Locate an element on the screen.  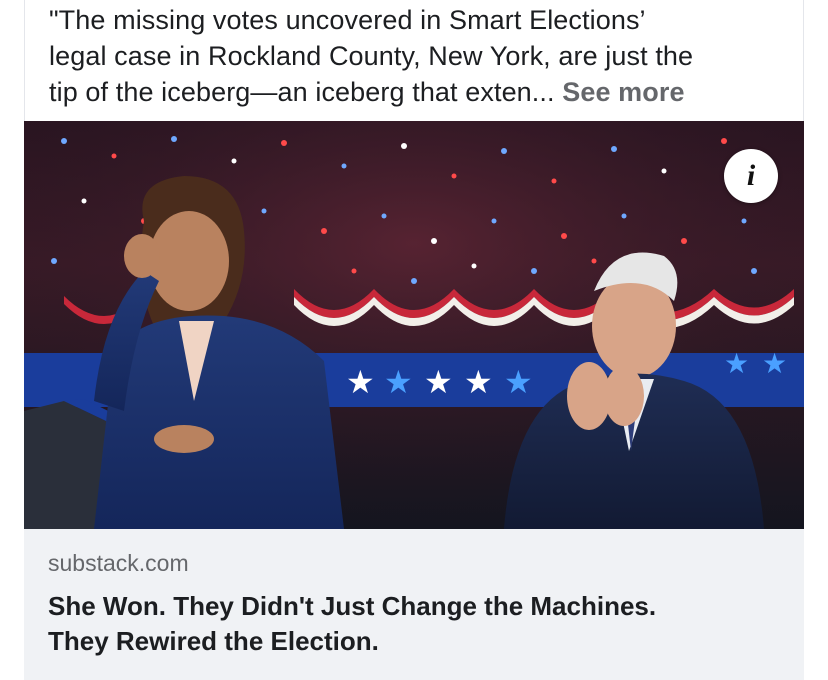
link-domain: substack.com is located at coordinates (118, 563).